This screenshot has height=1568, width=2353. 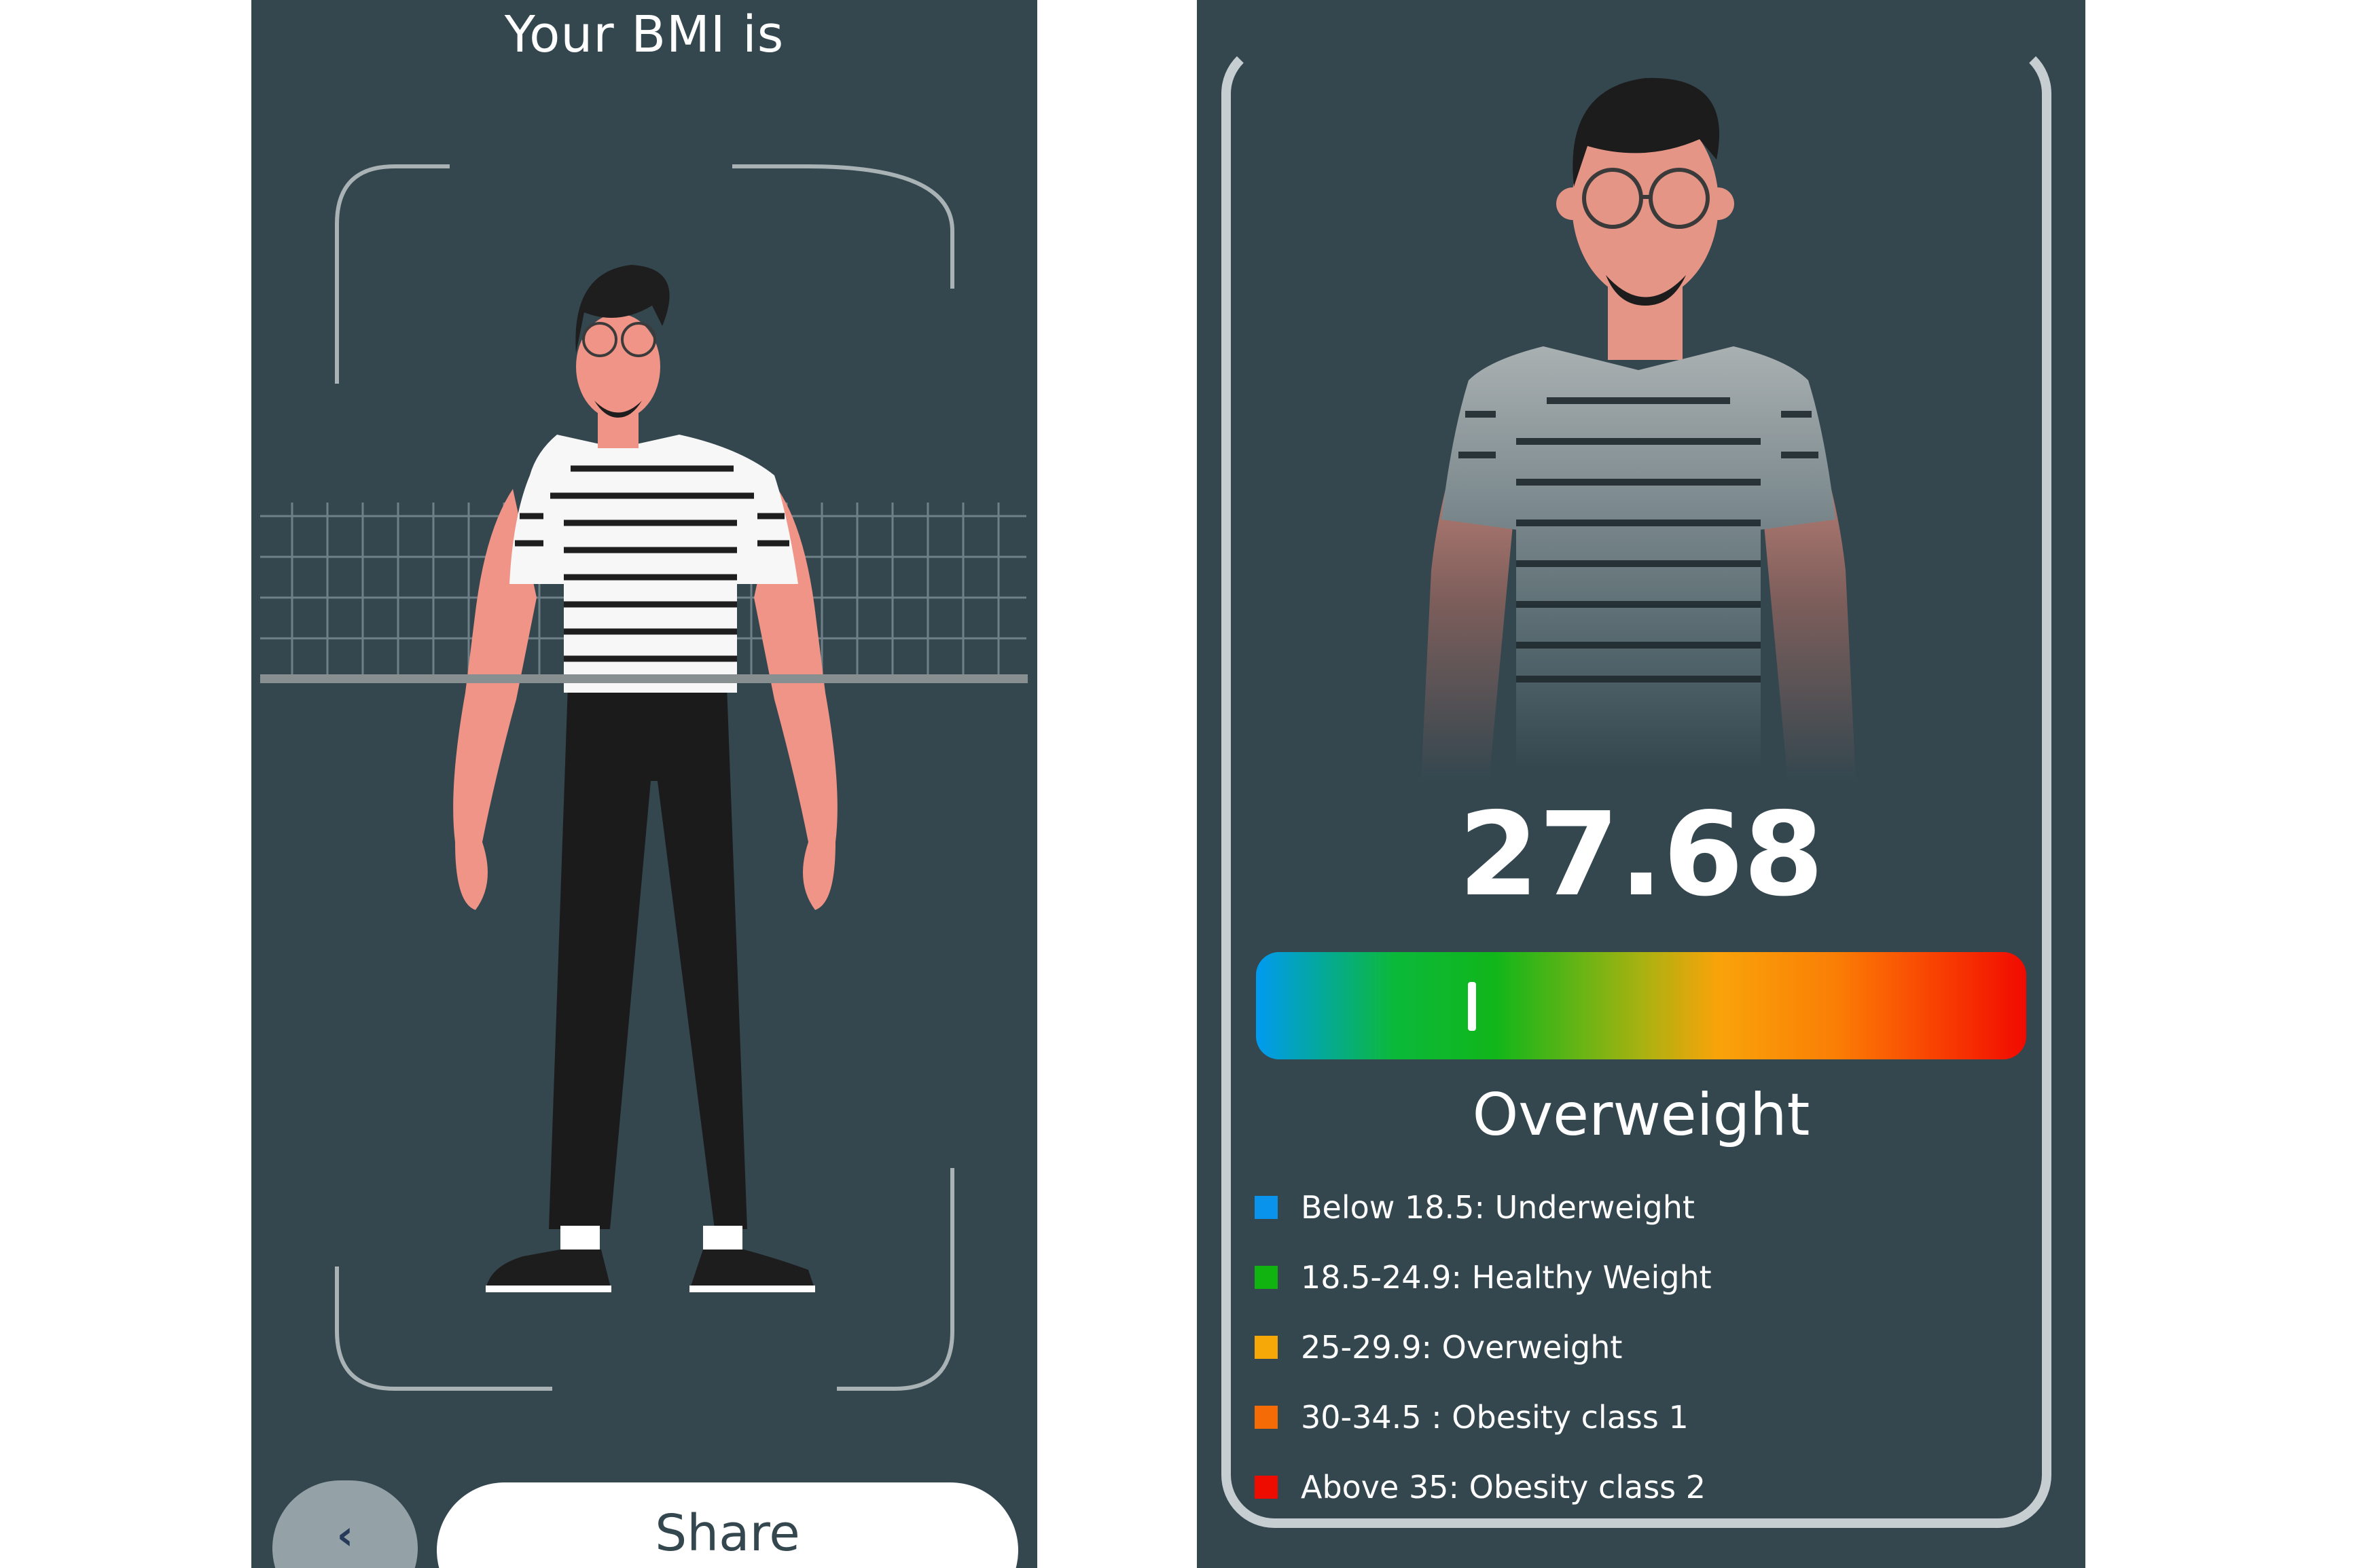 I want to click on bmi-gauge, so click(x=1641, y=1006).